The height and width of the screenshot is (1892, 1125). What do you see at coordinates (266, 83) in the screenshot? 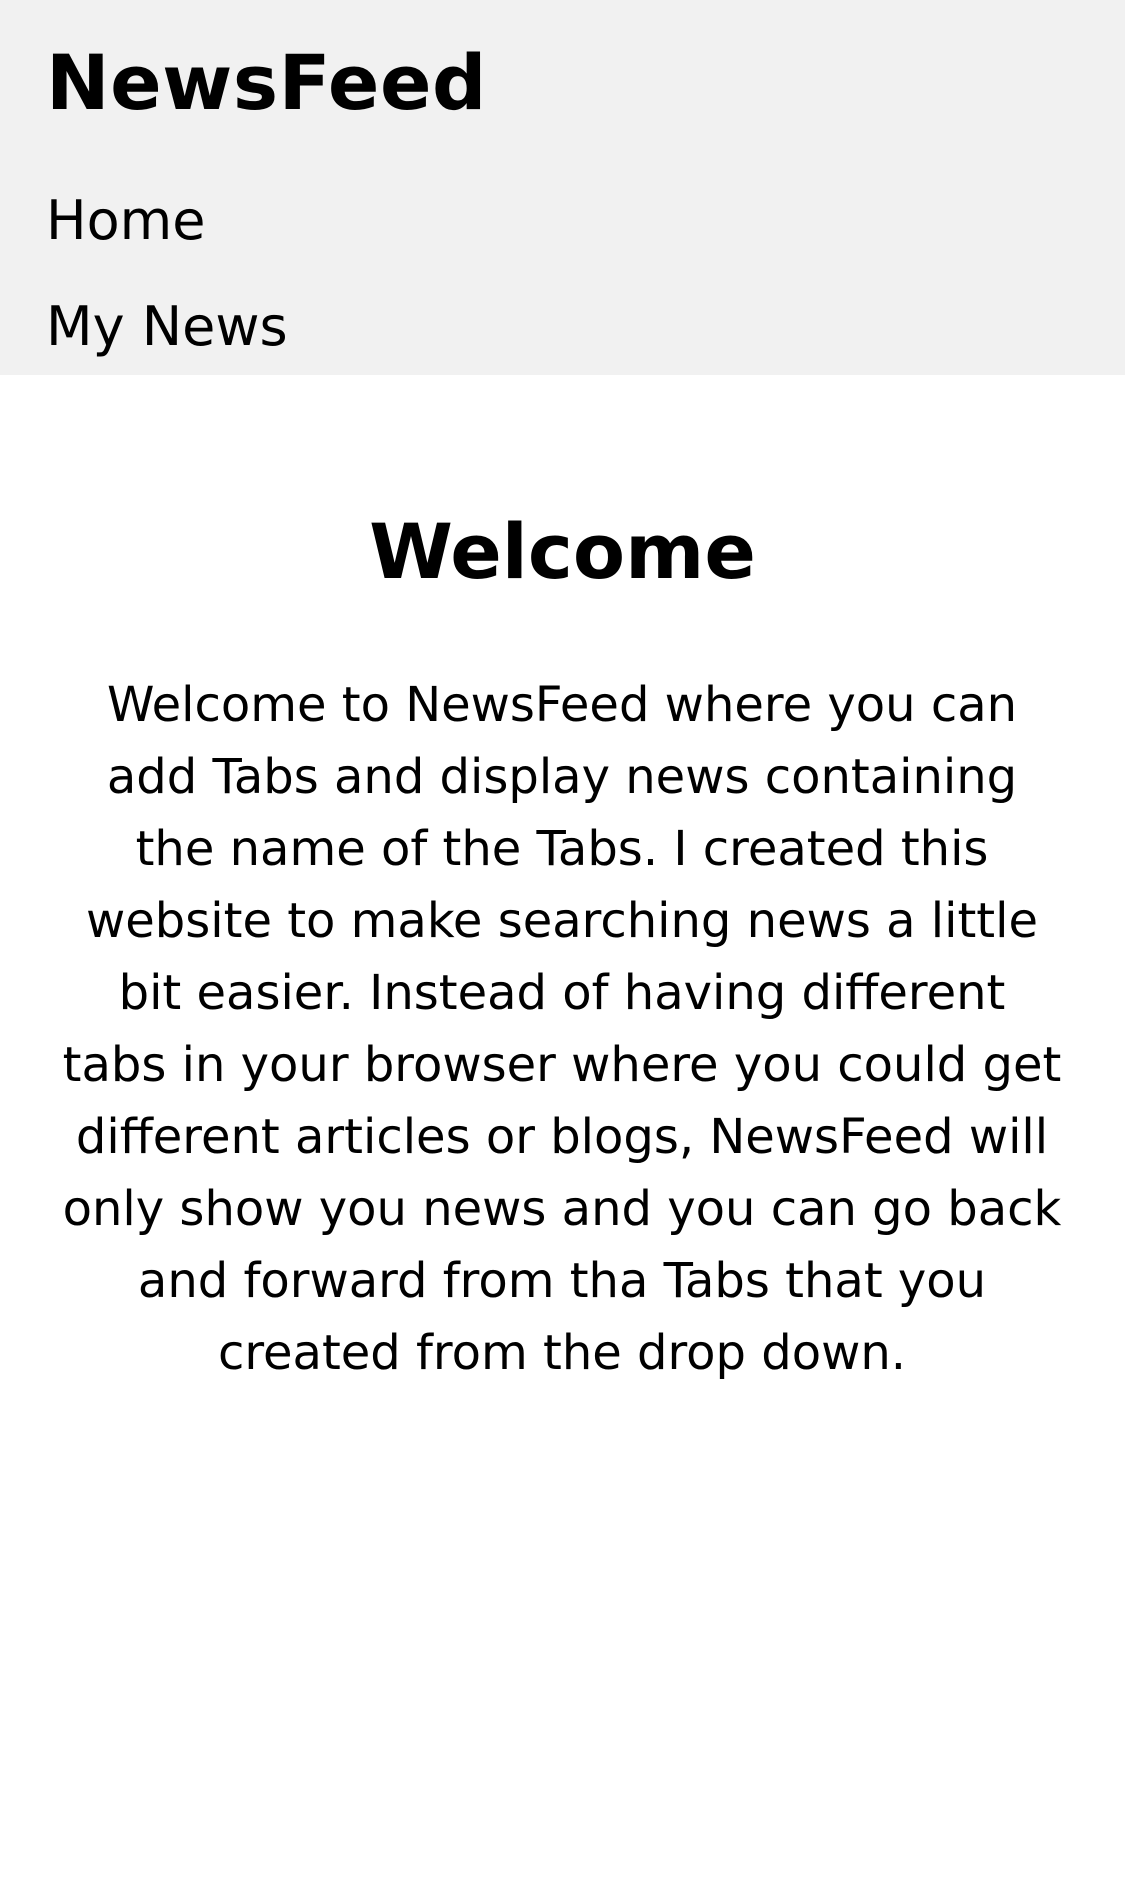
I see `site-brand: NewsFeed` at bounding box center [266, 83].